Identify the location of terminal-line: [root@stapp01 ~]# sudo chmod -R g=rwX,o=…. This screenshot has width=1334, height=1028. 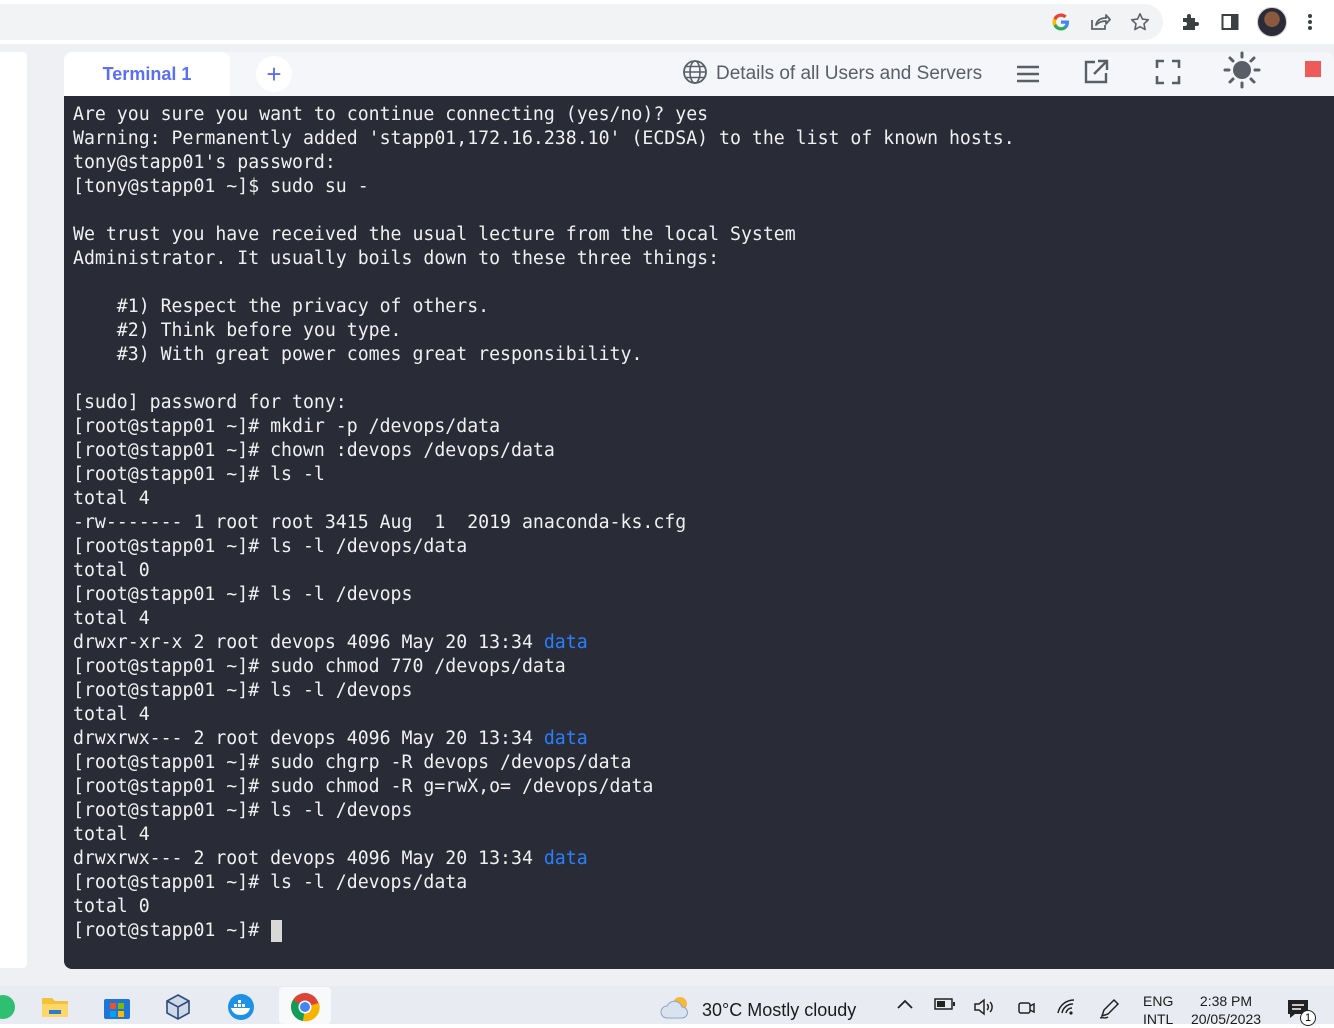
(363, 786).